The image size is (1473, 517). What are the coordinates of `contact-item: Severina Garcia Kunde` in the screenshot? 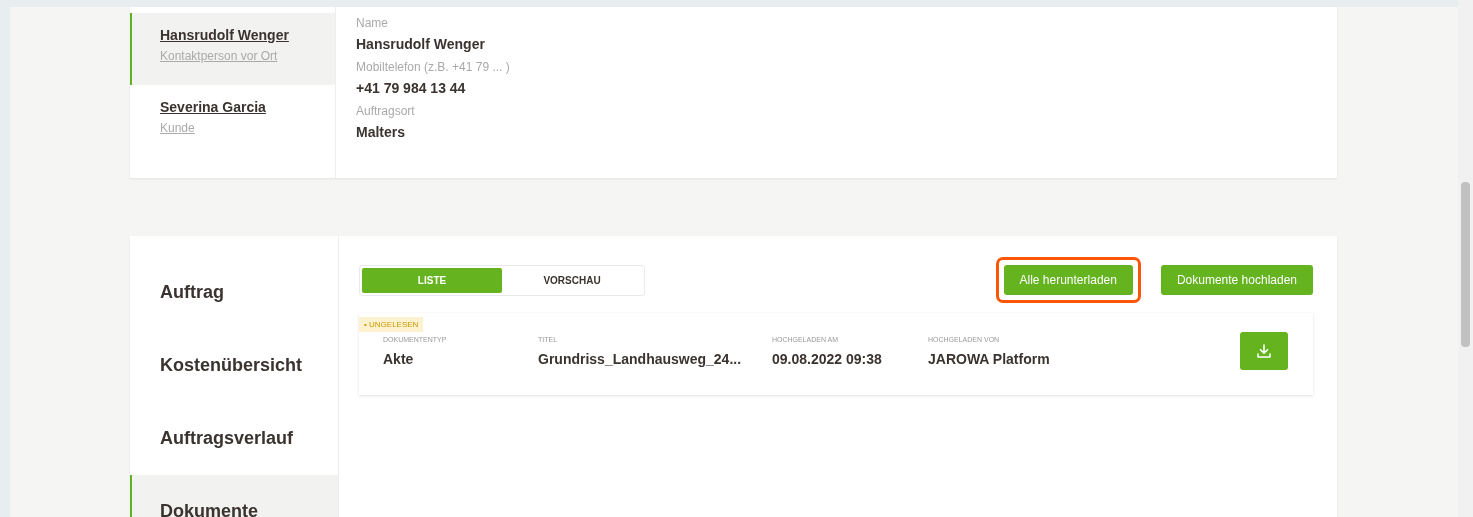 It's located at (232, 121).